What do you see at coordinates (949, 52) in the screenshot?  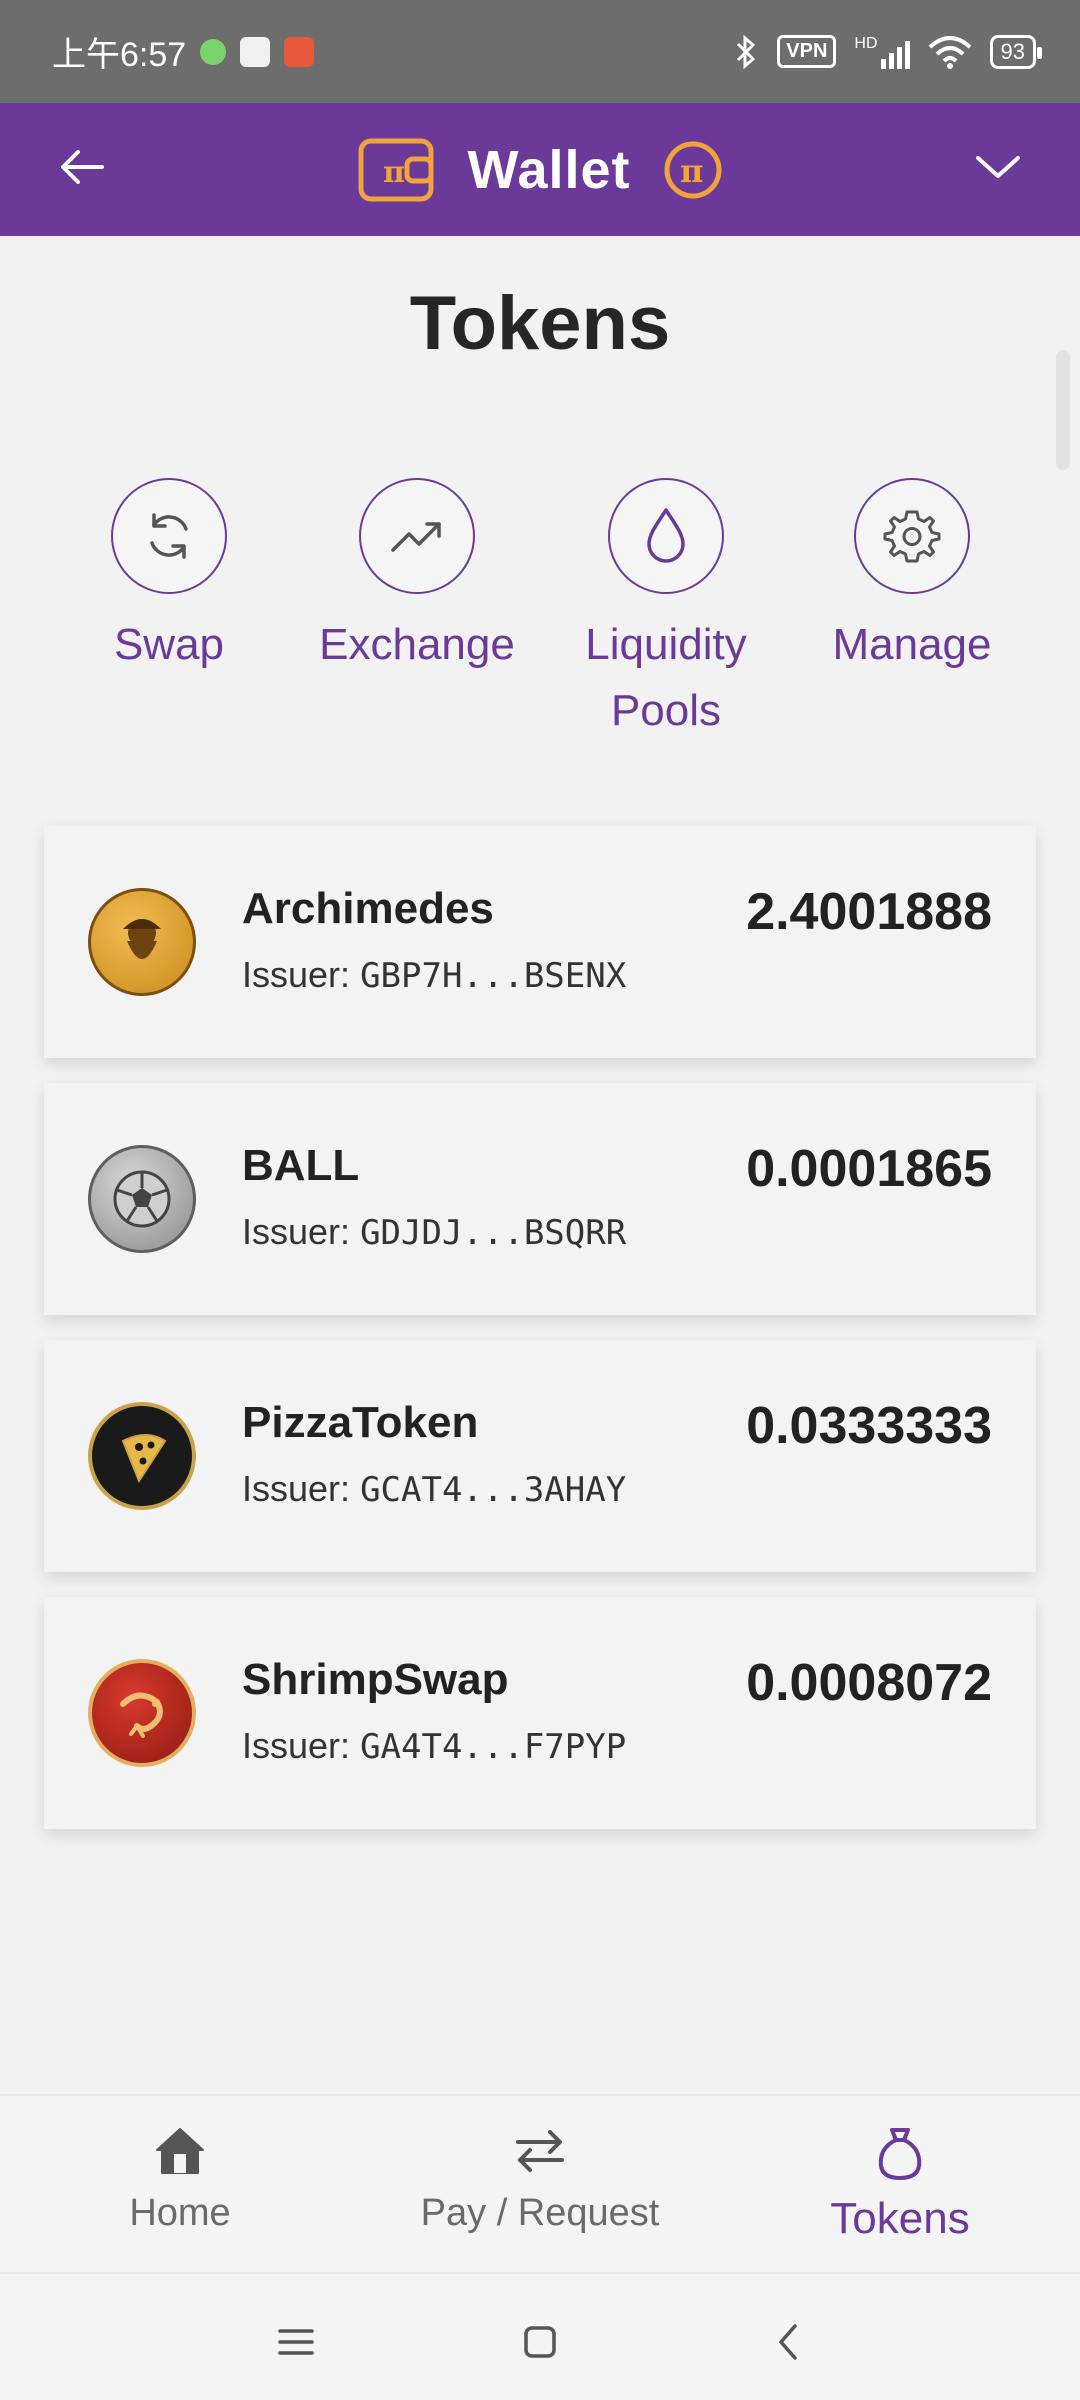 I see `wifi-icon` at bounding box center [949, 52].